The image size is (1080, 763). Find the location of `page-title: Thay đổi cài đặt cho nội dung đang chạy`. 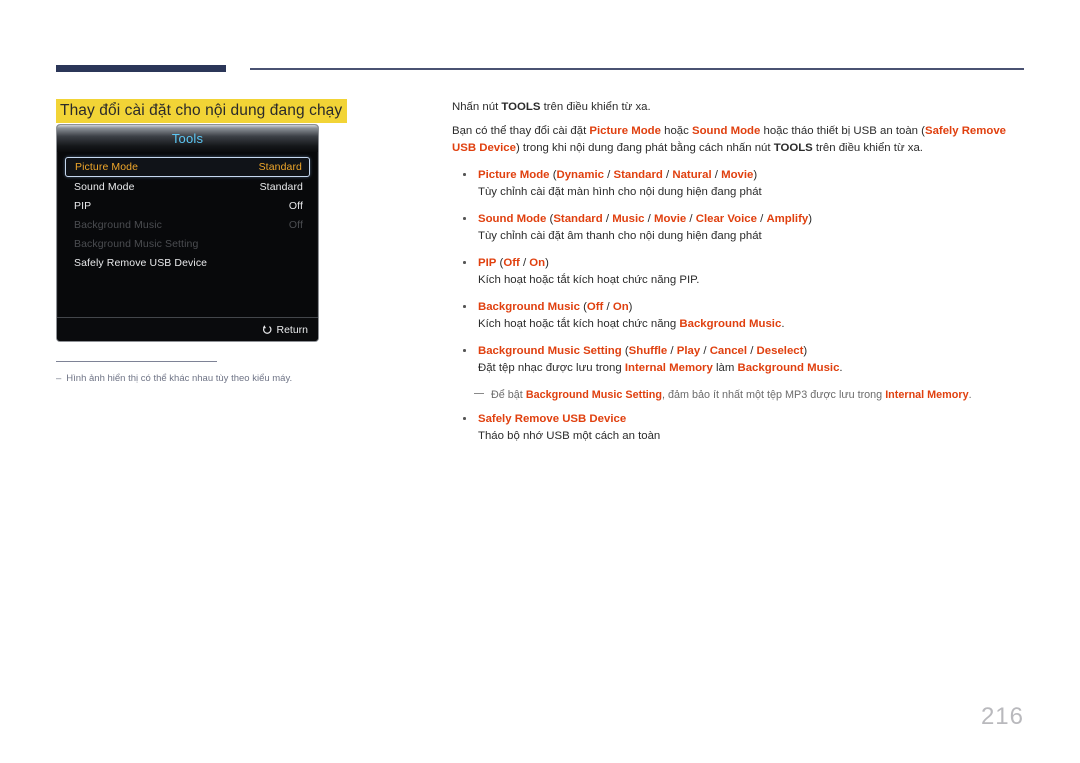

page-title: Thay đổi cài đặt cho nội dung đang chạy is located at coordinates (202, 111).